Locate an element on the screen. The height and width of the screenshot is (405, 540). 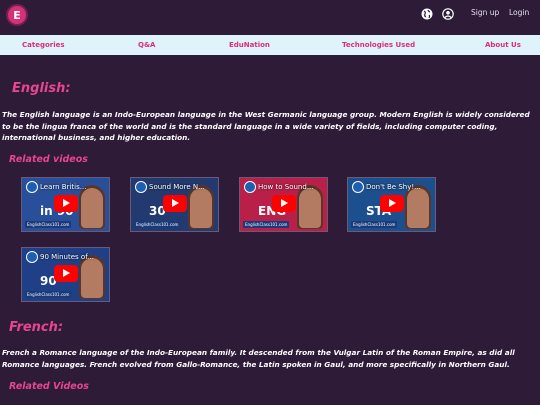
video-thumbnail: STA Don't Be Shy!... EnglishClass101.com is located at coordinates (391, 204).